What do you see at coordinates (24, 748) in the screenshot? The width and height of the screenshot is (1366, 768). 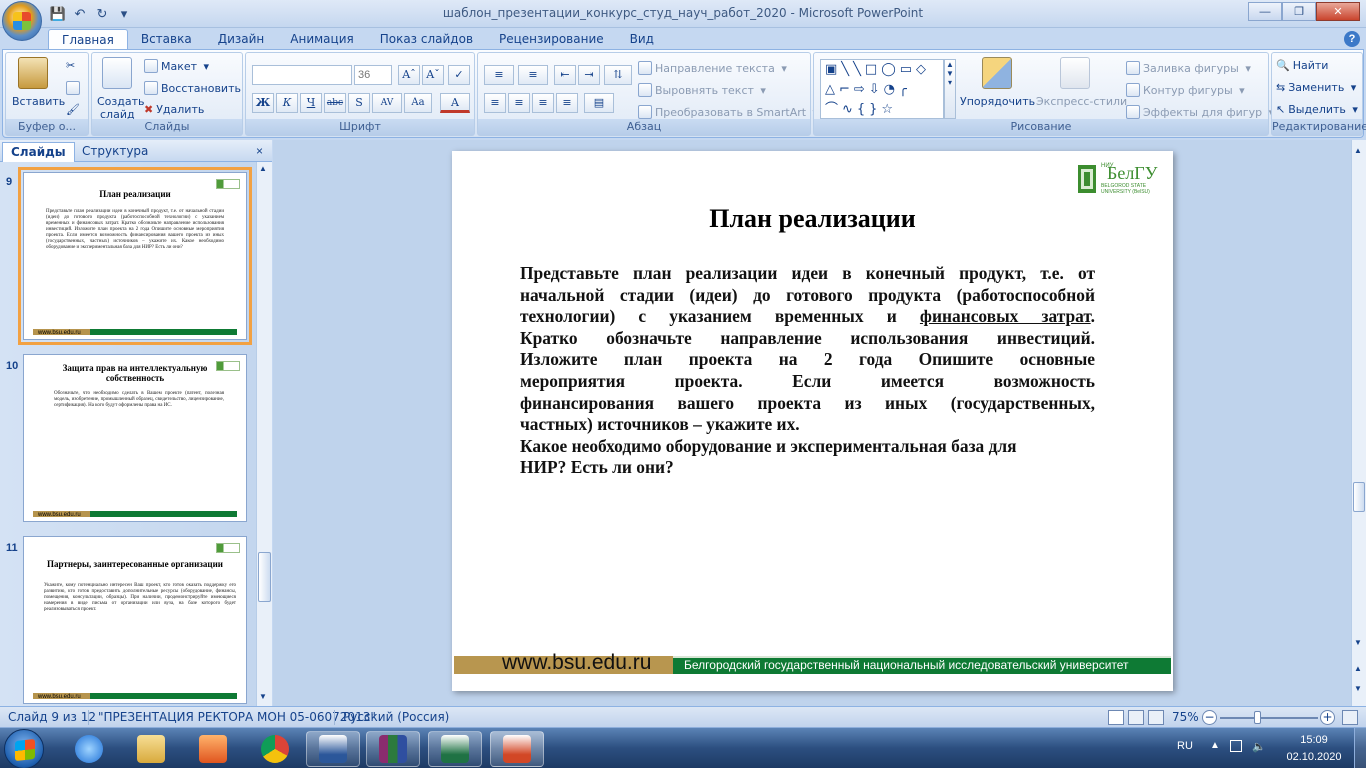 I see `start-button` at bounding box center [24, 748].